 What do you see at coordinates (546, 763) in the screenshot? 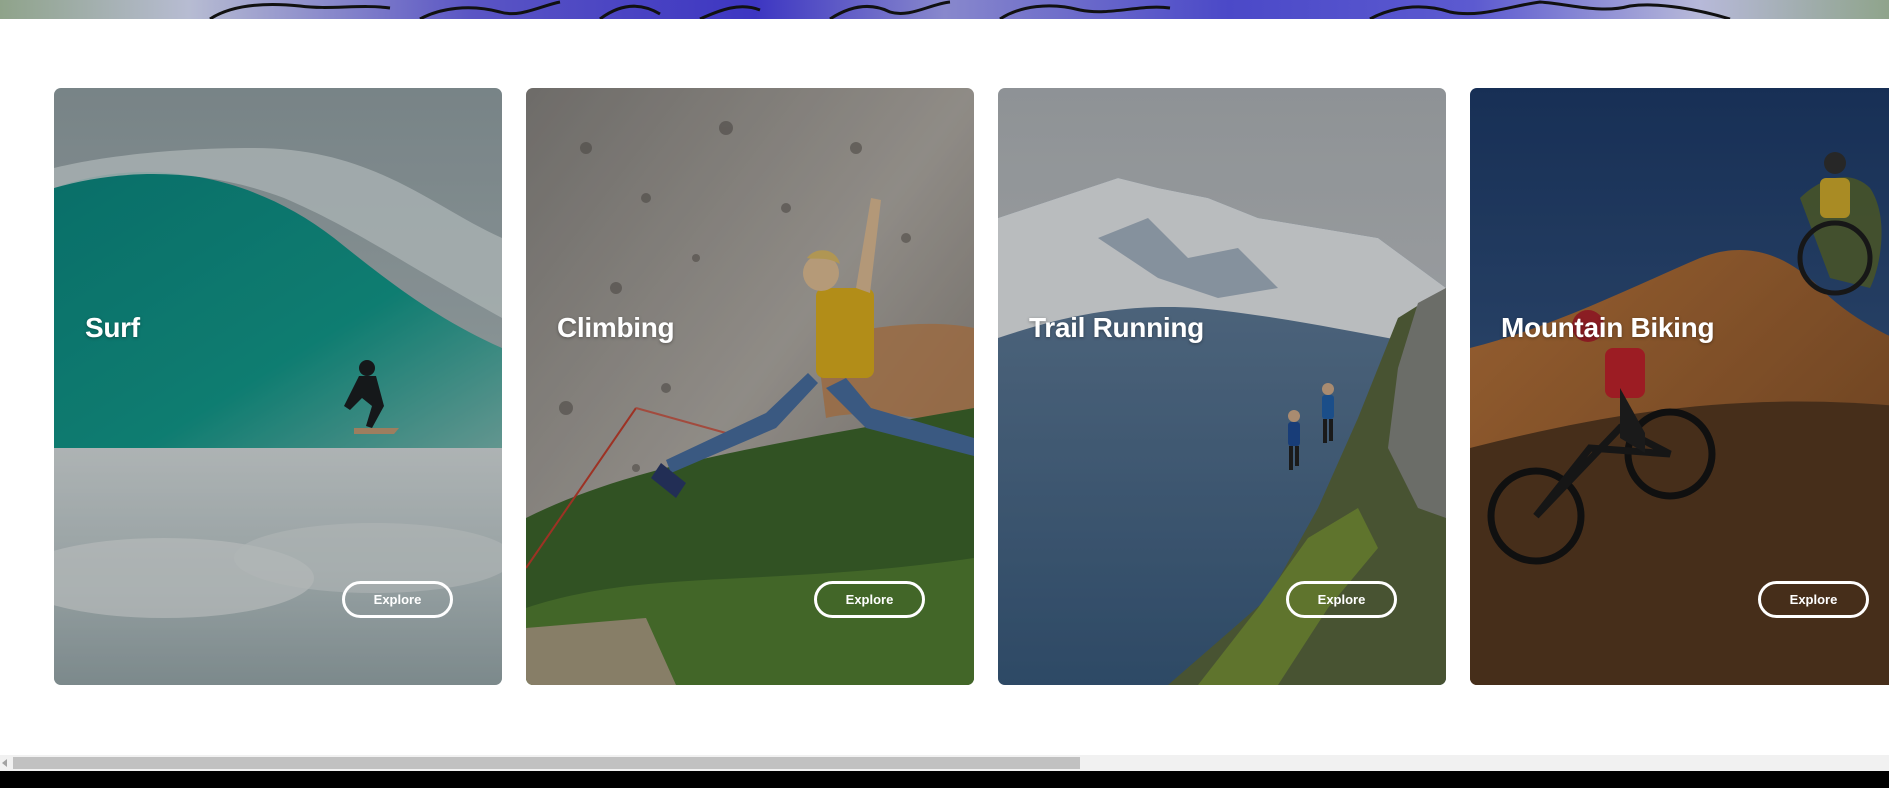
I see `scrollbar-thumb` at bounding box center [546, 763].